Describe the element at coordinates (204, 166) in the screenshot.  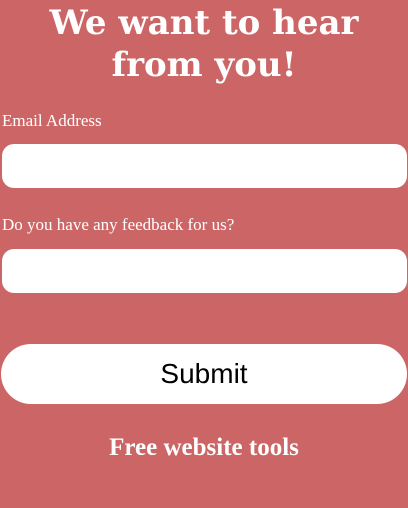
I see `email-field` at that location.